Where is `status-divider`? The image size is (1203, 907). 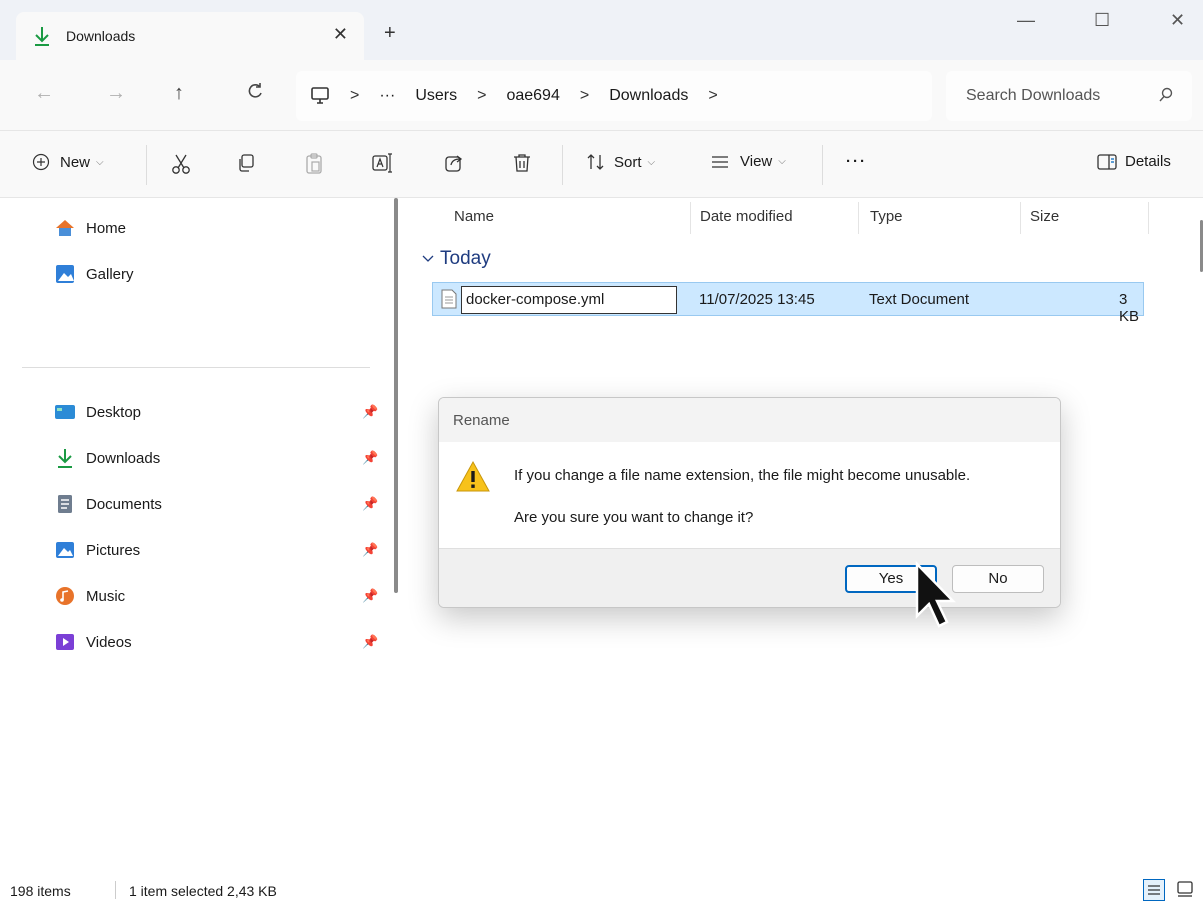 status-divider is located at coordinates (115, 890).